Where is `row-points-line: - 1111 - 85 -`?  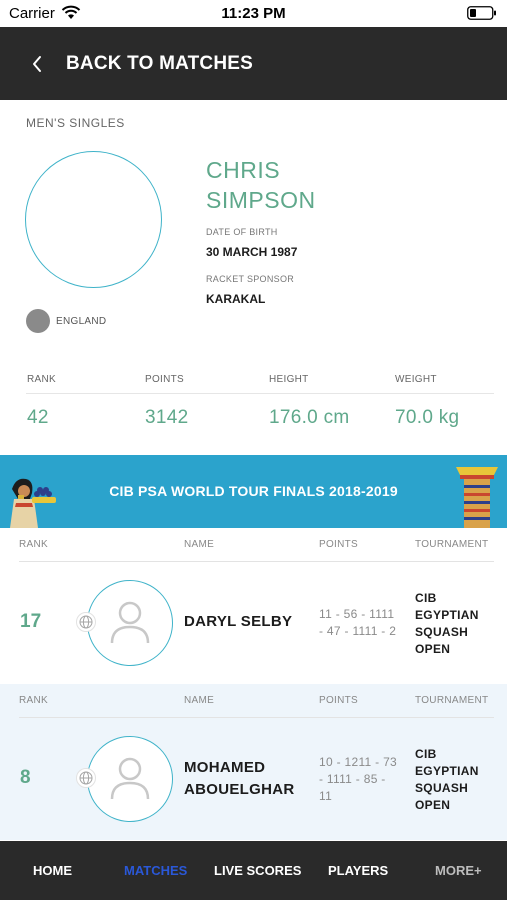 row-points-line: - 1111 - 85 - is located at coordinates (352, 779).